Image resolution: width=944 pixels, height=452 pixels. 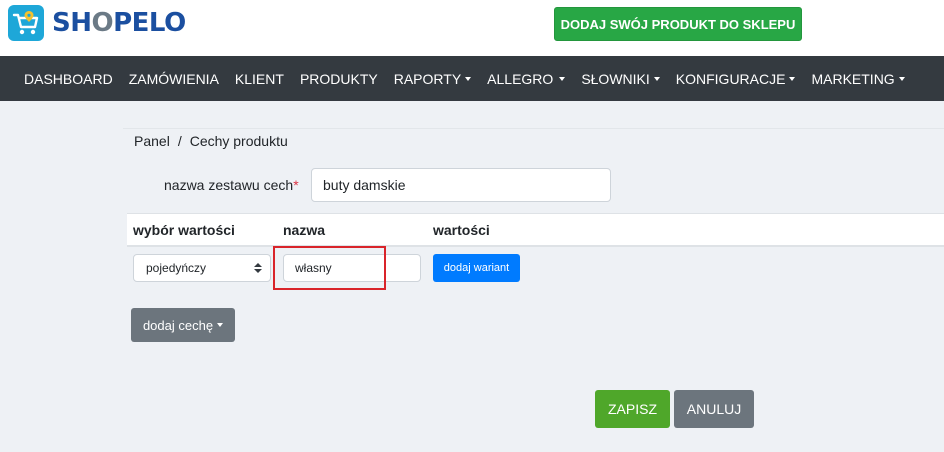 I want to click on add-feature-button: dodaj cechę, so click(x=183, y=325).